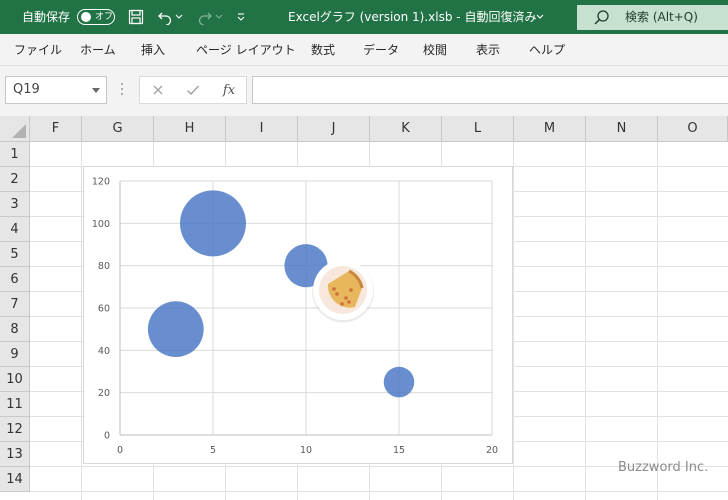 The image size is (728, 500). I want to click on y-tick-label: 20, so click(104, 393).